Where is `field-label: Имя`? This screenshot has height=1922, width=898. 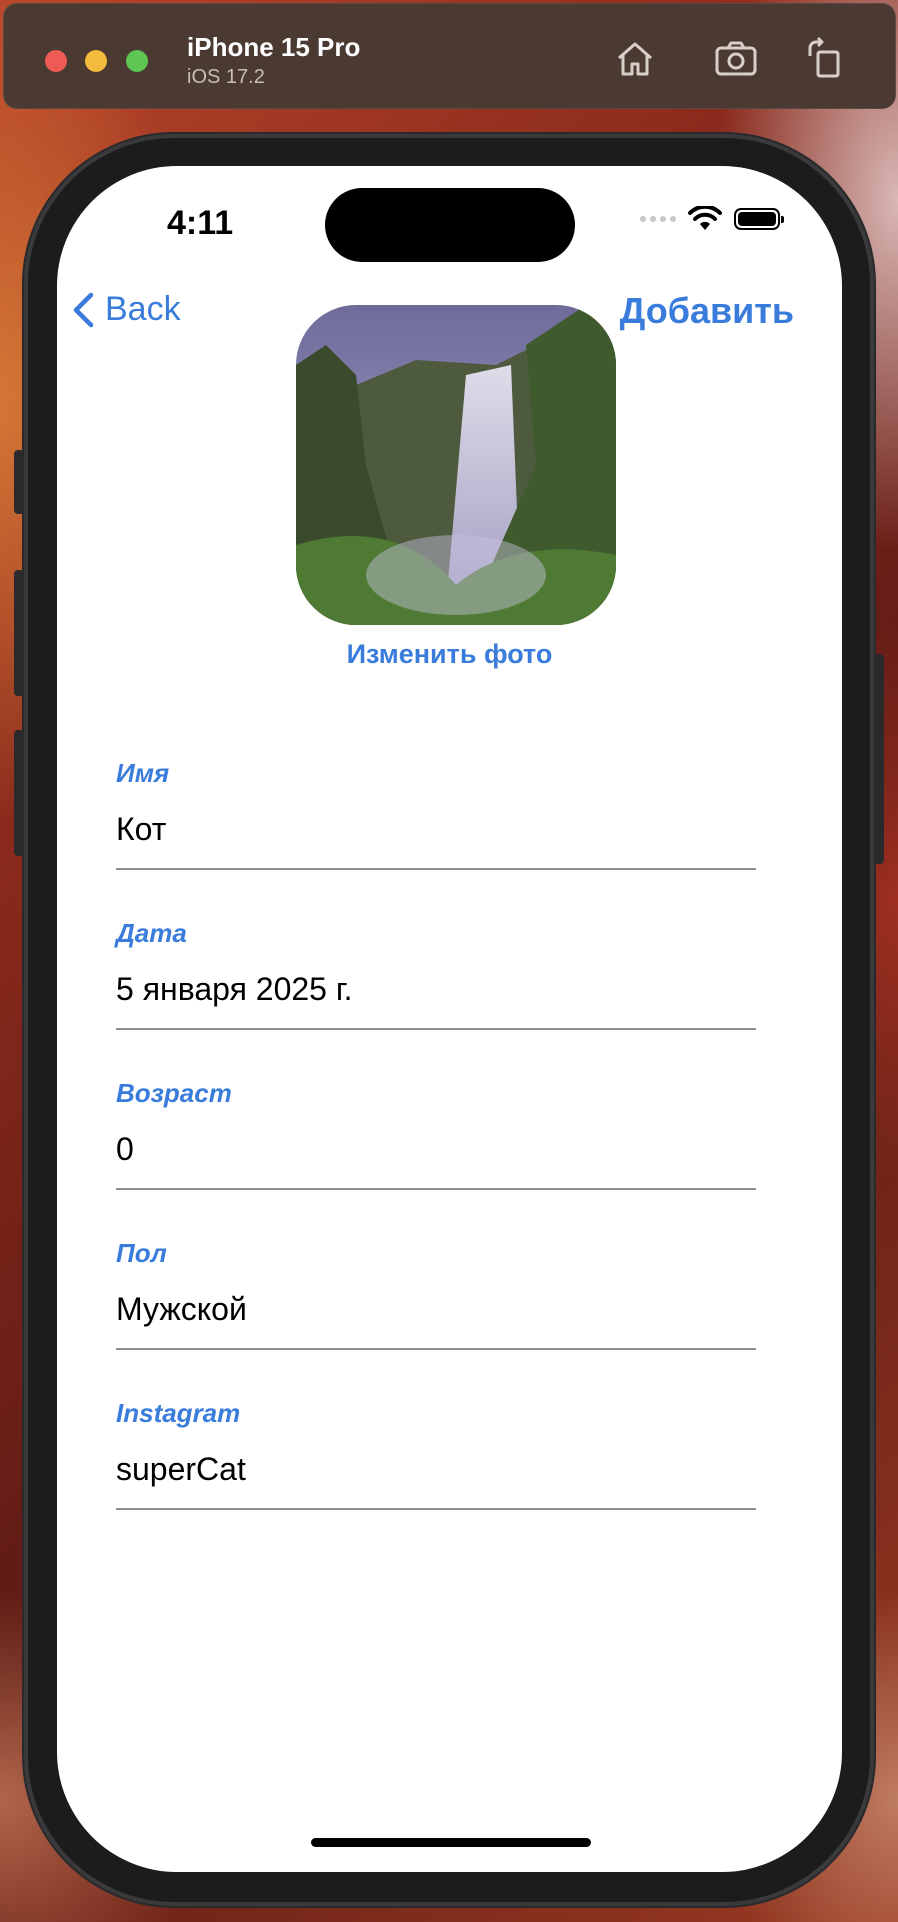 field-label: Имя is located at coordinates (143, 773).